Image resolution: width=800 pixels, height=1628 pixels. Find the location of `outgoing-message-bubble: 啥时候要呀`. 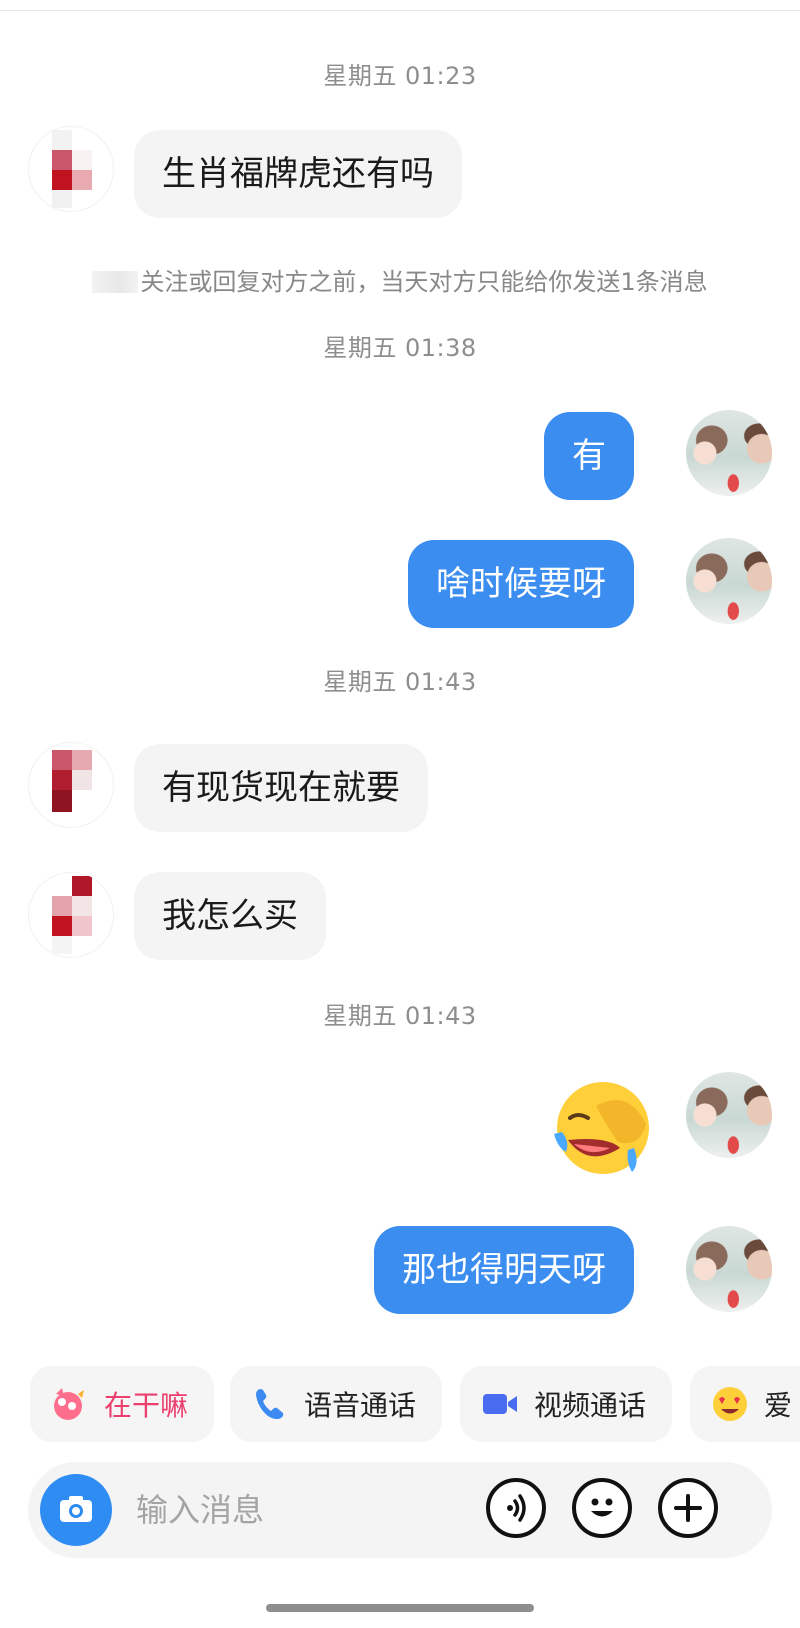

outgoing-message-bubble: 啥时候要呀 is located at coordinates (521, 584).